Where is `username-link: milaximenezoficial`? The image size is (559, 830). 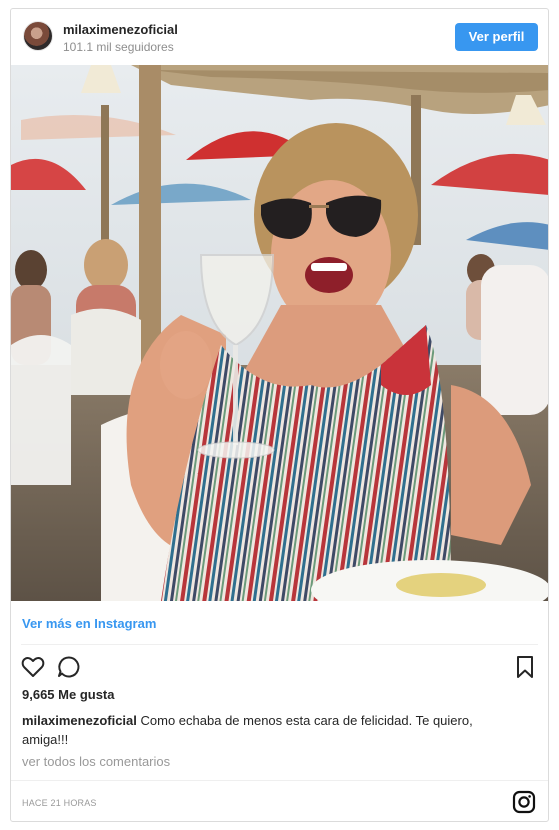
username-link: milaximenezoficial is located at coordinates (120, 30).